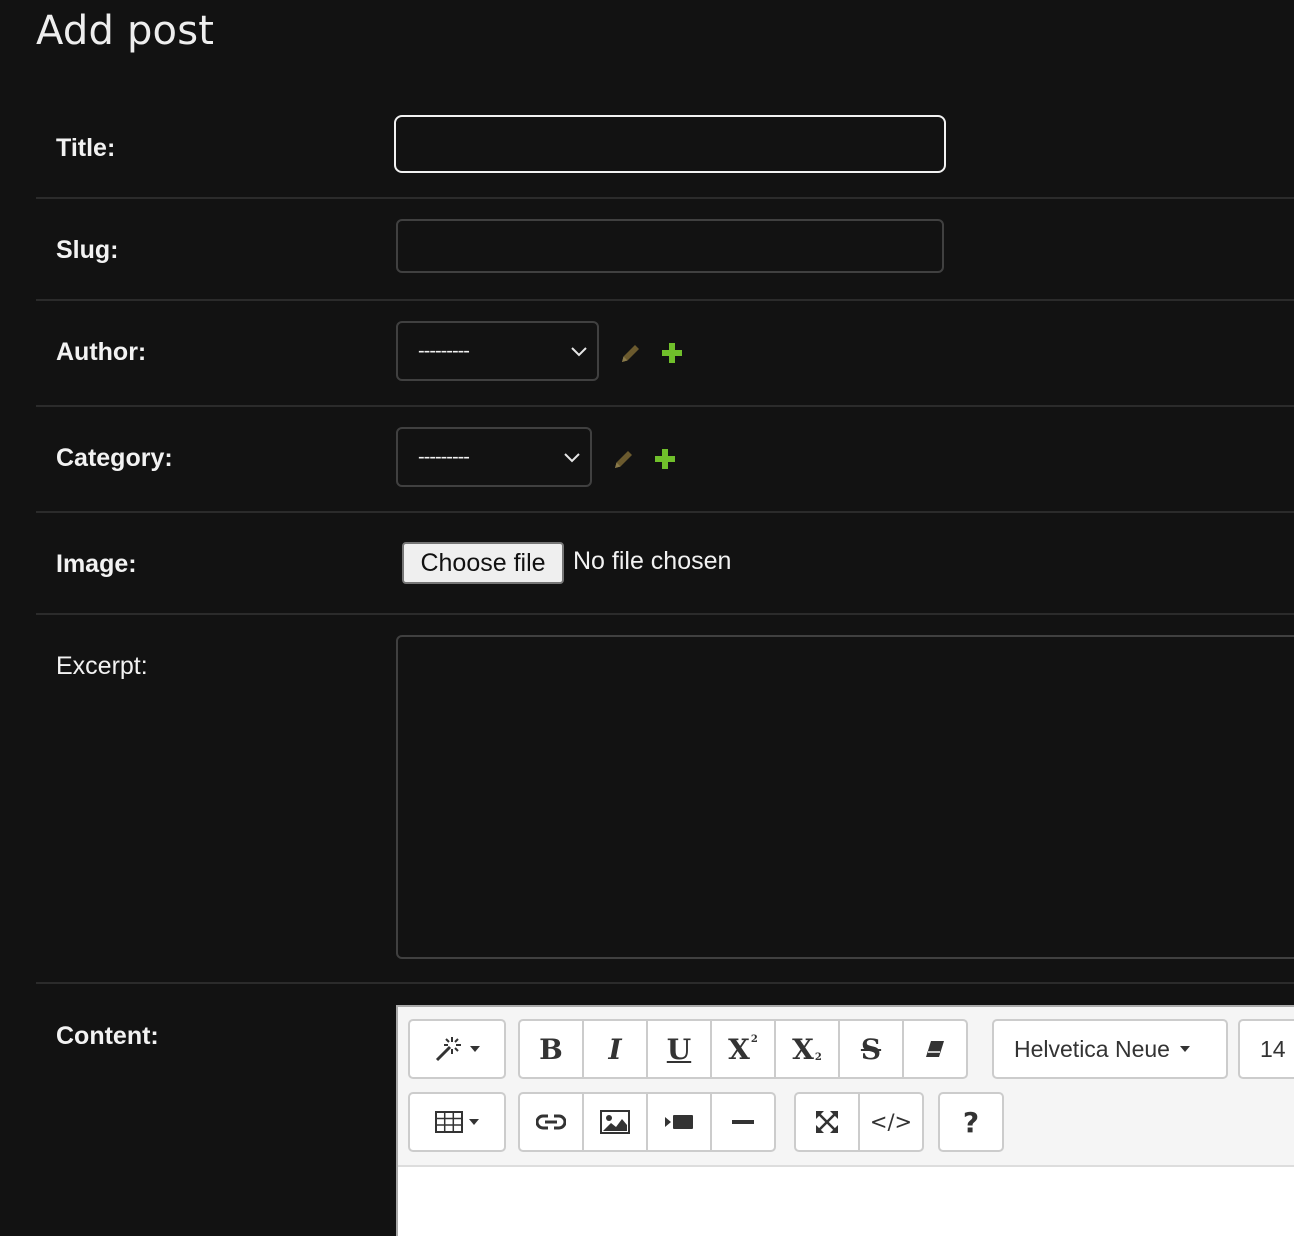 The width and height of the screenshot is (1294, 1236). What do you see at coordinates (803, 1049) in the screenshot?
I see `subscript-icon: X` at bounding box center [803, 1049].